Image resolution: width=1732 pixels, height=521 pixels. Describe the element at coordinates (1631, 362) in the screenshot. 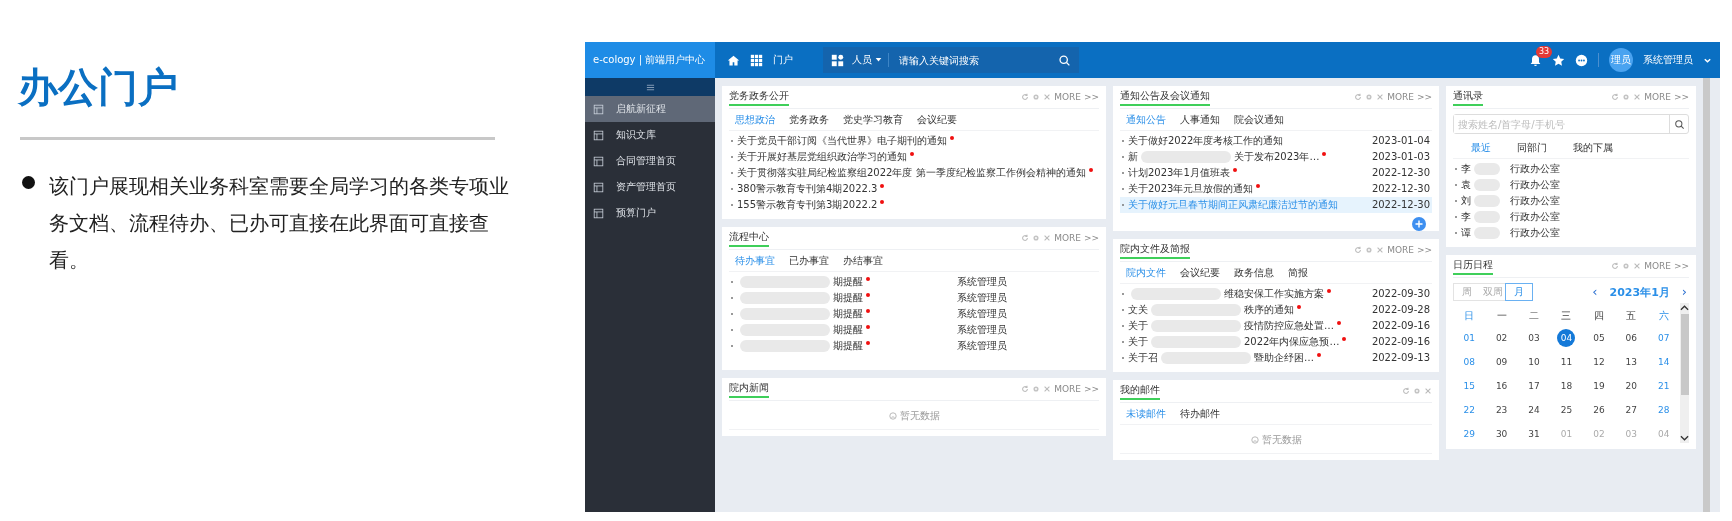

I see `calendar-day: 13` at that location.